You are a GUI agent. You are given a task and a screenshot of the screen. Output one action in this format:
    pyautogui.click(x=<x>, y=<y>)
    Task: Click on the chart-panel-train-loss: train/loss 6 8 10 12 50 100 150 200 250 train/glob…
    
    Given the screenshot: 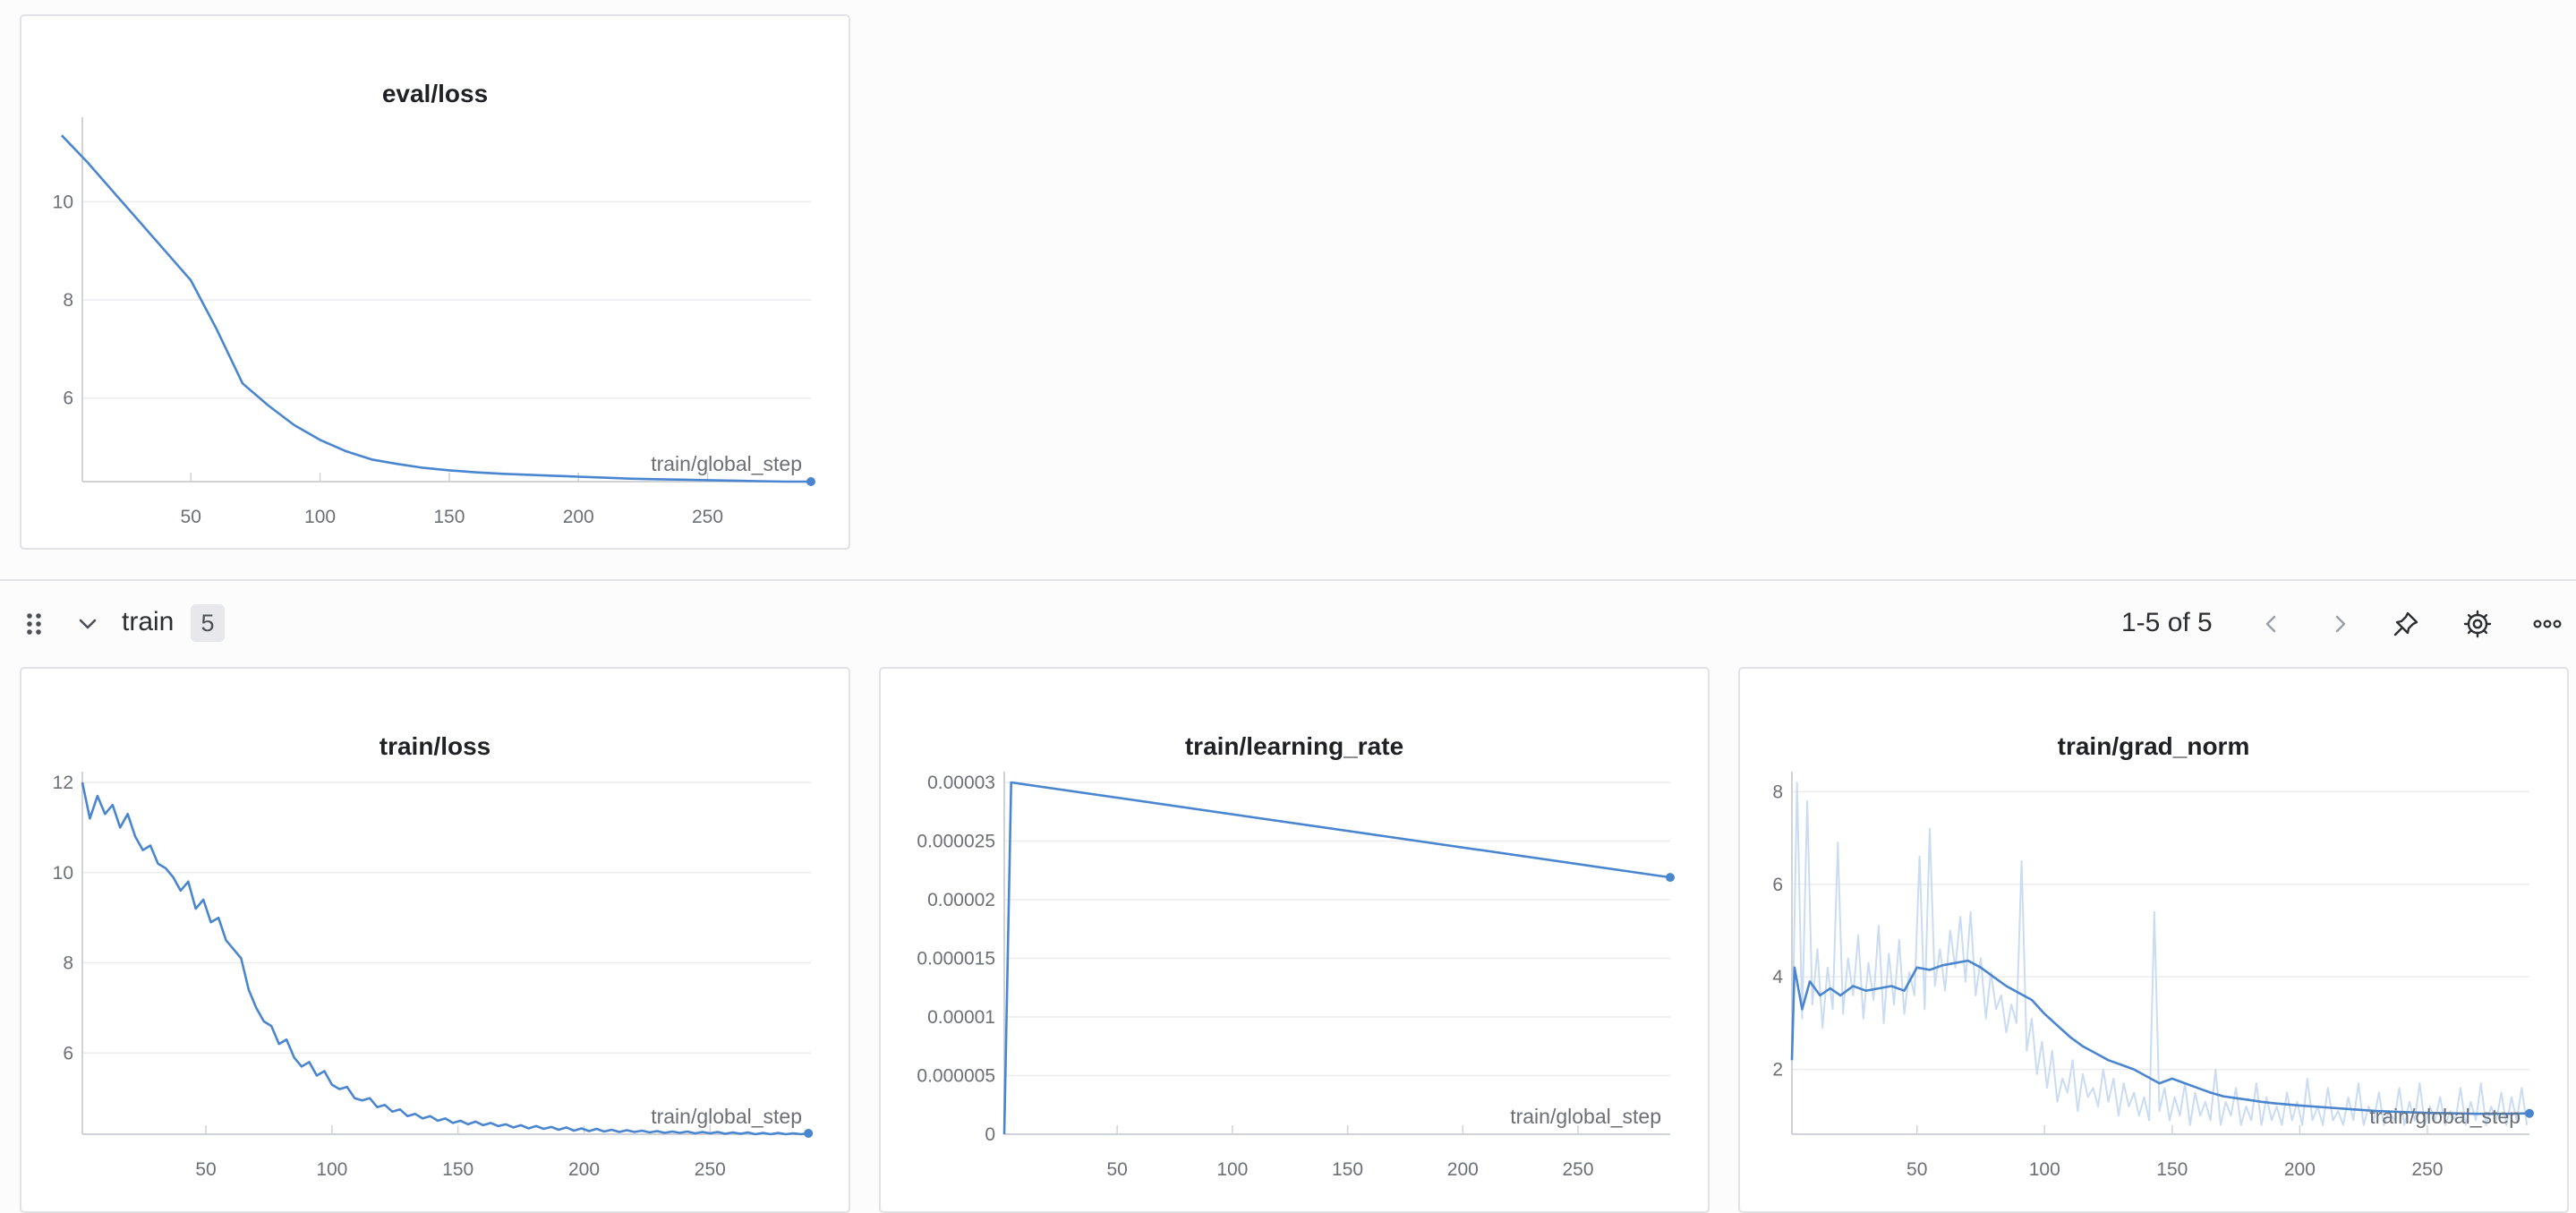 What is the action you would take?
    pyautogui.click(x=435, y=940)
    